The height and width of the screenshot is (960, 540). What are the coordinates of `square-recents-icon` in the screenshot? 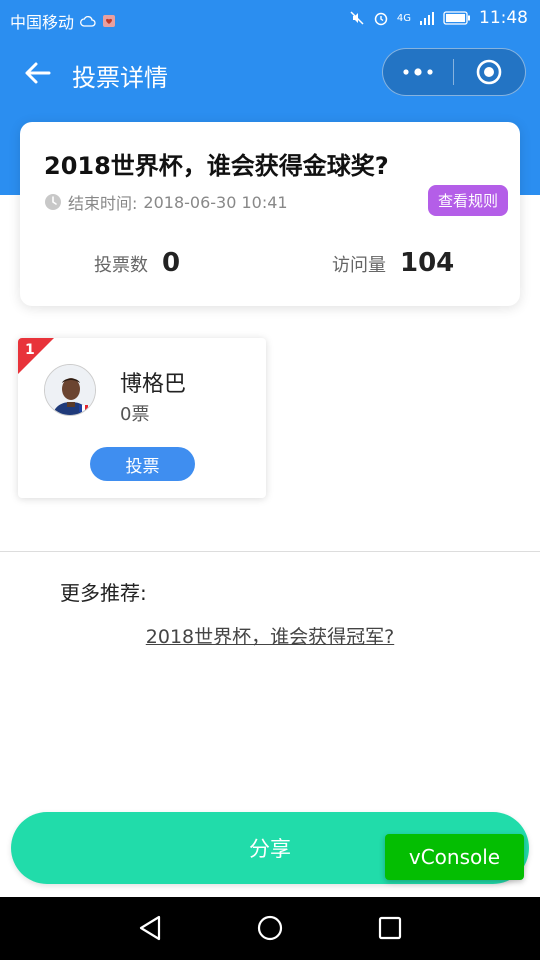 It's located at (390, 928).